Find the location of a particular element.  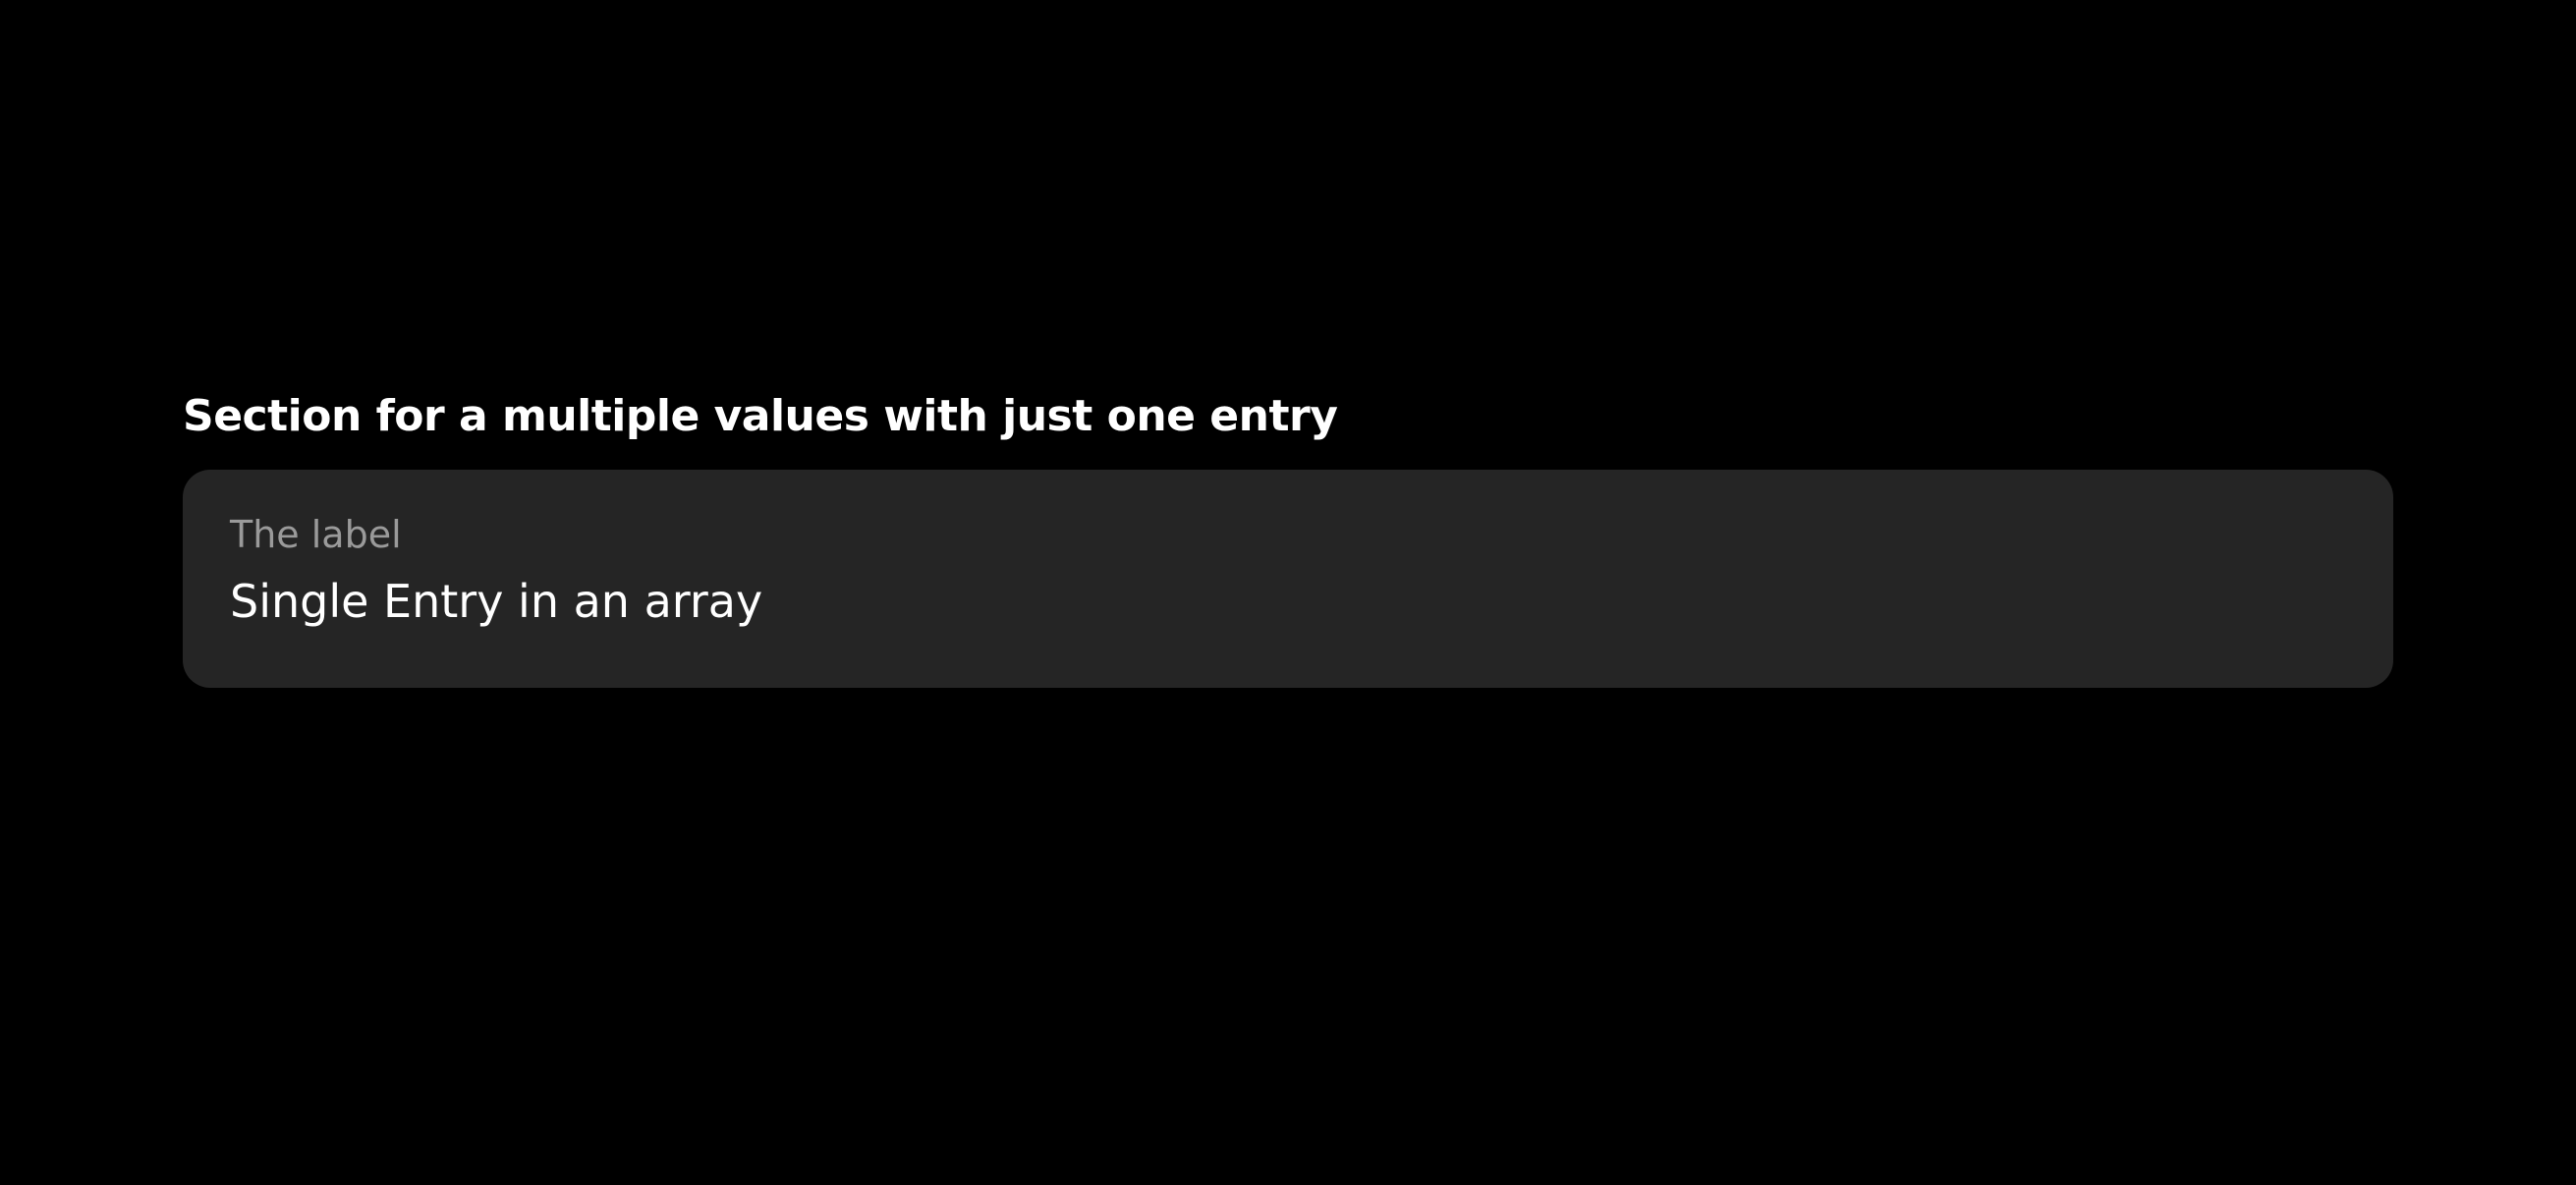

row-label: The label is located at coordinates (316, 534).